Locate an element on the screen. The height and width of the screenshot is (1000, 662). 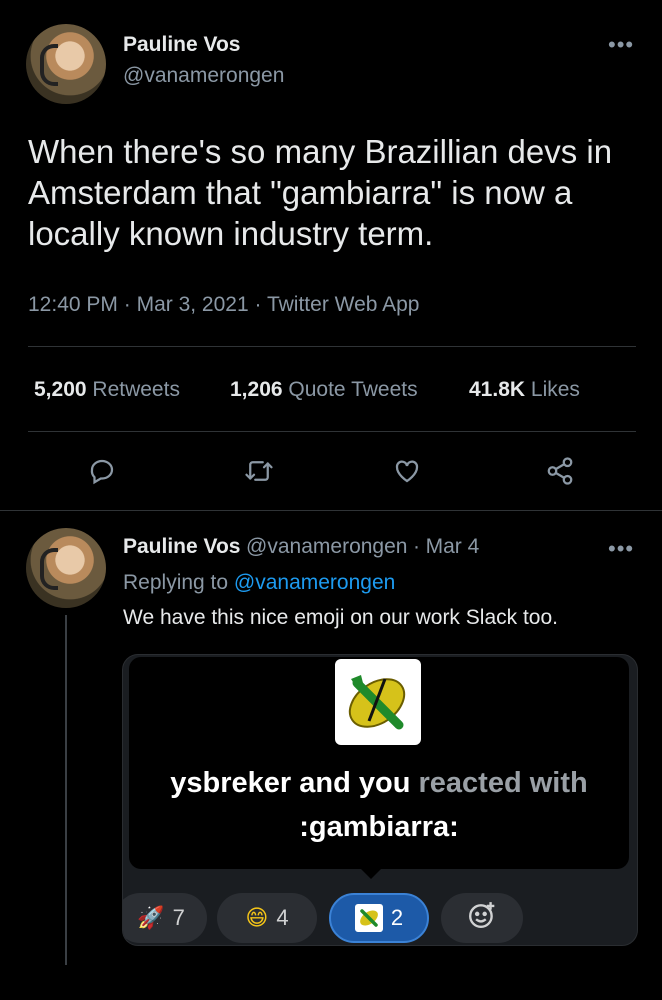
thread-line is located at coordinates (66, 790).